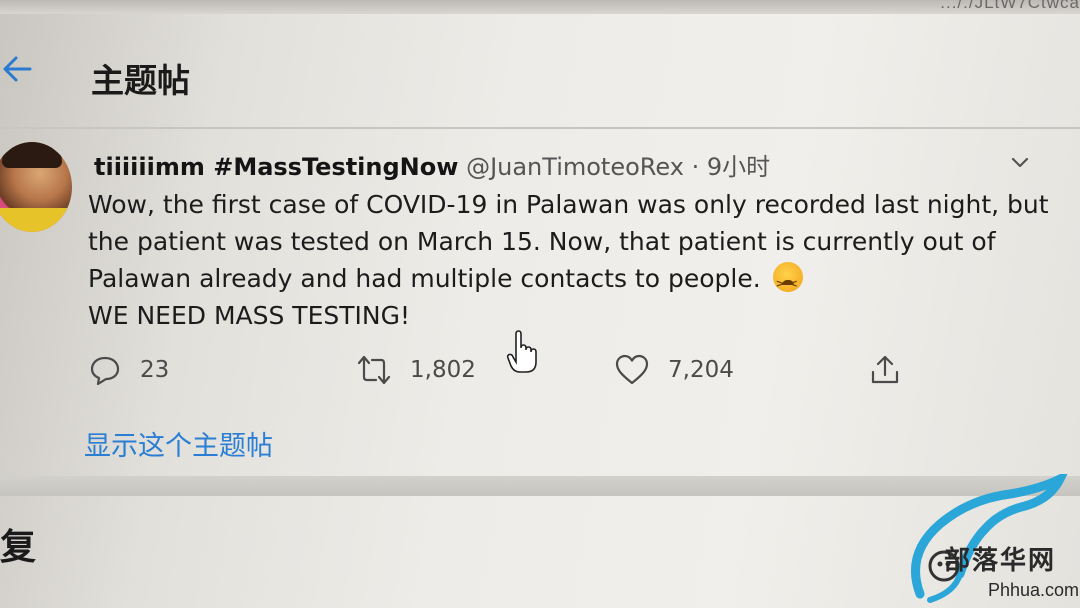  I want to click on tweet-timestamp: 9小时, so click(738, 167).